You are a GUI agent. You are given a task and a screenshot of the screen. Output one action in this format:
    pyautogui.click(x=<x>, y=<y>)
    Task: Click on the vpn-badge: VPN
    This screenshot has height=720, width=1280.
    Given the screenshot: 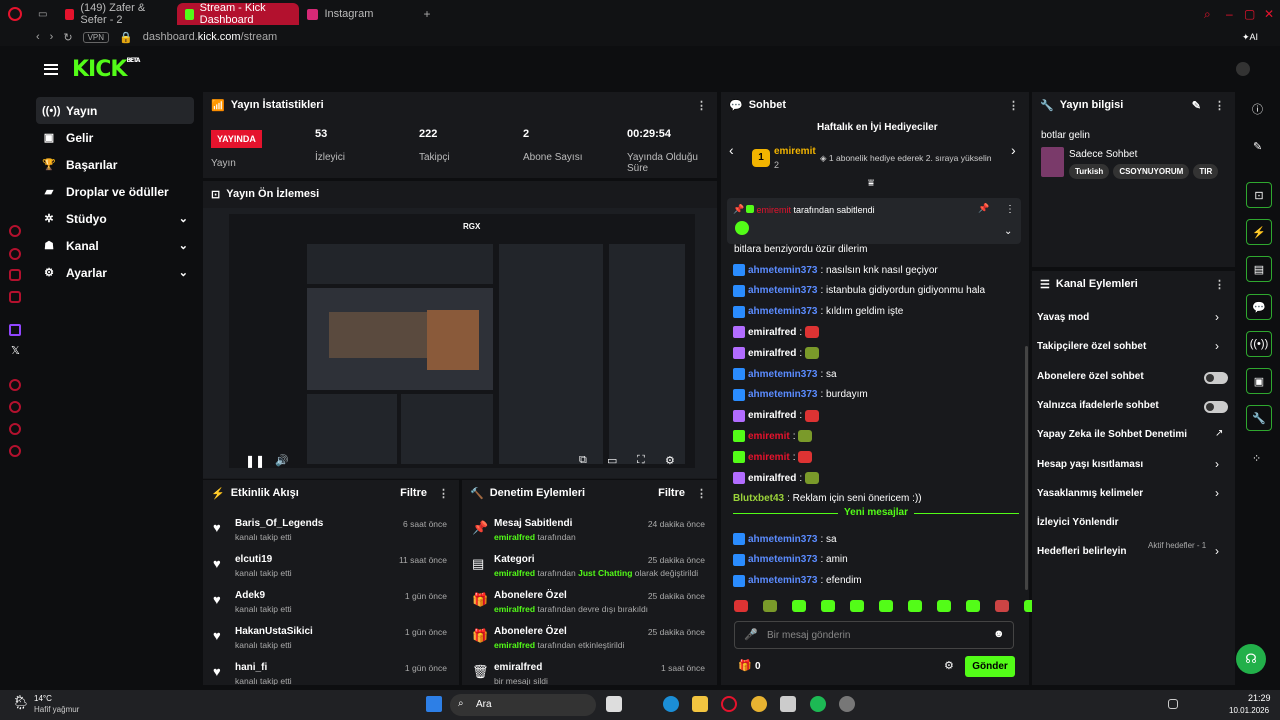 What is the action you would take?
    pyautogui.click(x=96, y=37)
    